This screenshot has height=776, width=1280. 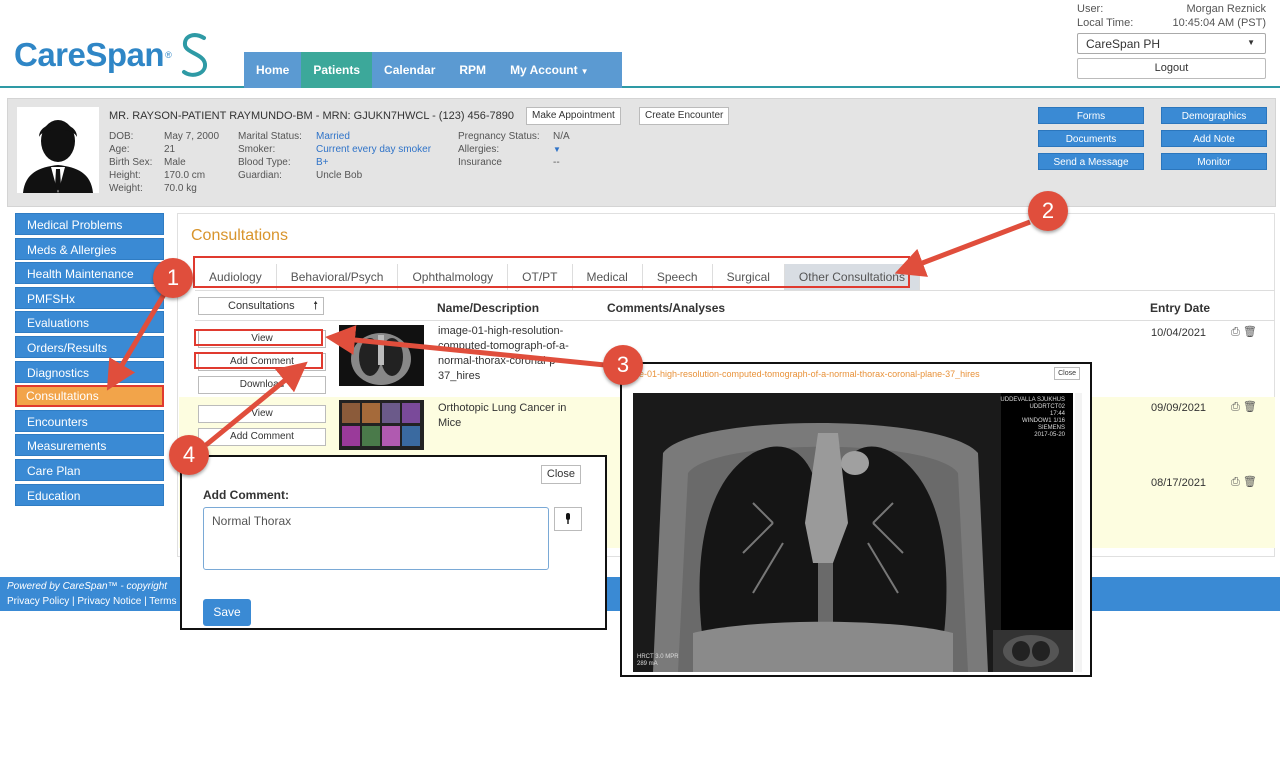 What do you see at coordinates (623, 365) in the screenshot?
I see `callout-3: 3` at bounding box center [623, 365].